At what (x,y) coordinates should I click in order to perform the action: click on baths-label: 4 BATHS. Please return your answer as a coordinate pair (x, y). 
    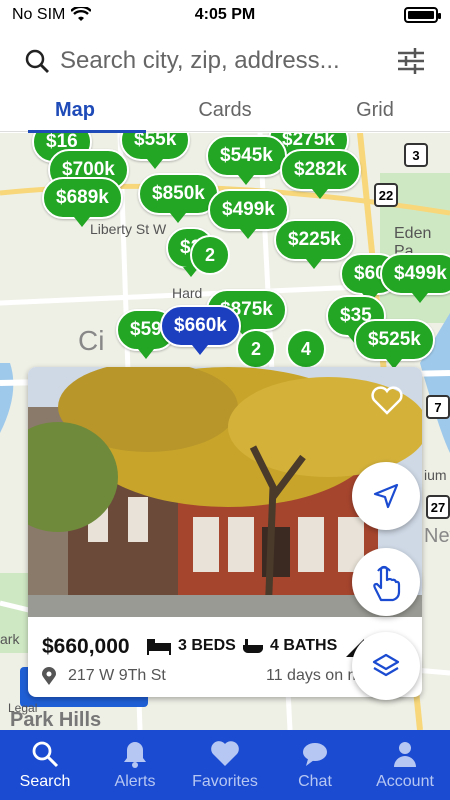
    Looking at the image, I should click on (304, 645).